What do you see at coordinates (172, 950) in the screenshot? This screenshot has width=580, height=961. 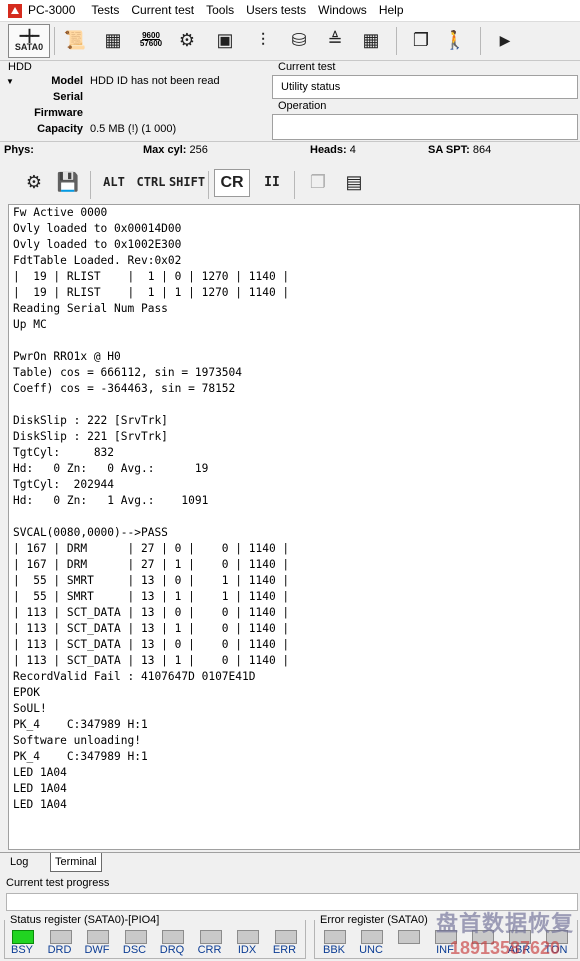 I see `status-register-bit-name: DRQ` at bounding box center [172, 950].